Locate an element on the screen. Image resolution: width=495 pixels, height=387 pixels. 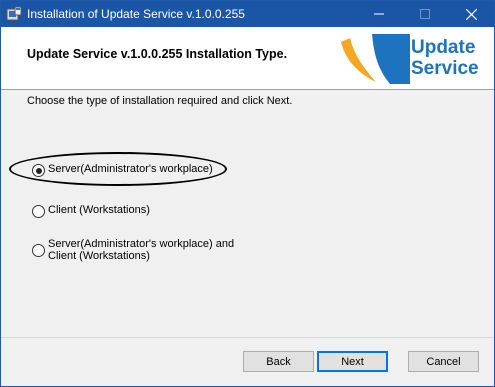
installer-app-icon is located at coordinates (14, 13).